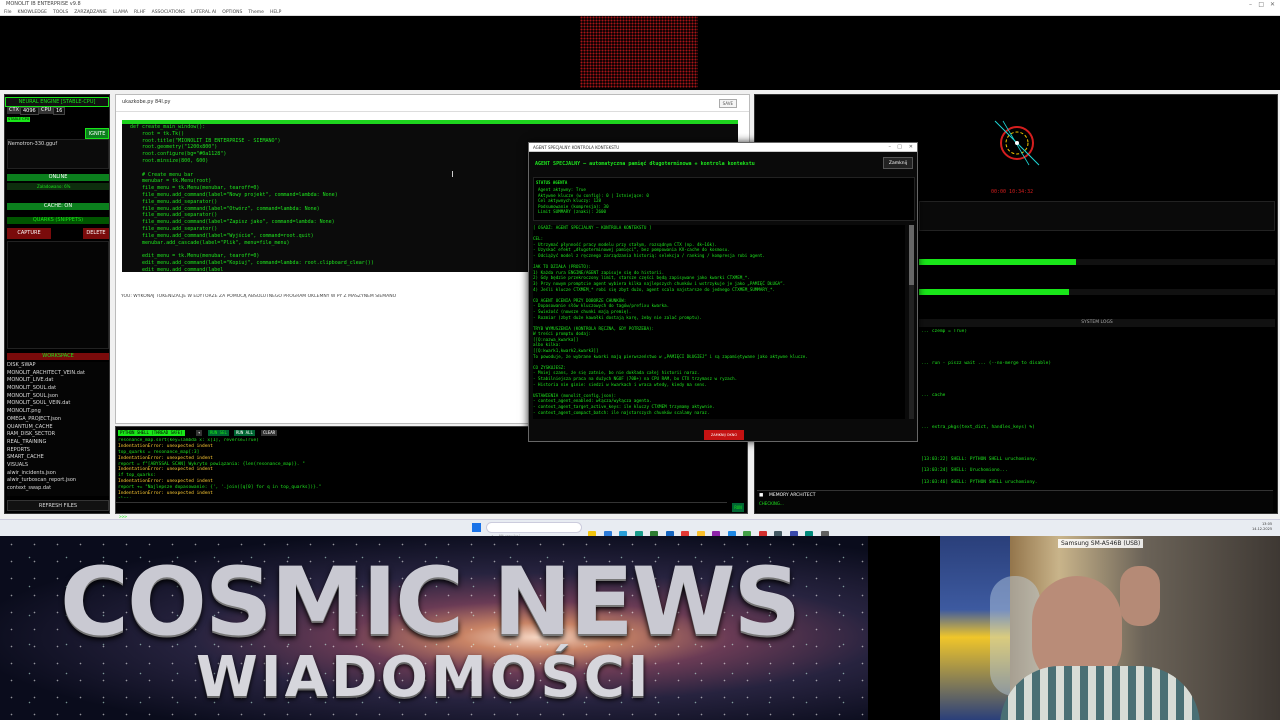 This screenshot has width=1280, height=720. I want to click on clear-button: CLEAR, so click(269, 433).